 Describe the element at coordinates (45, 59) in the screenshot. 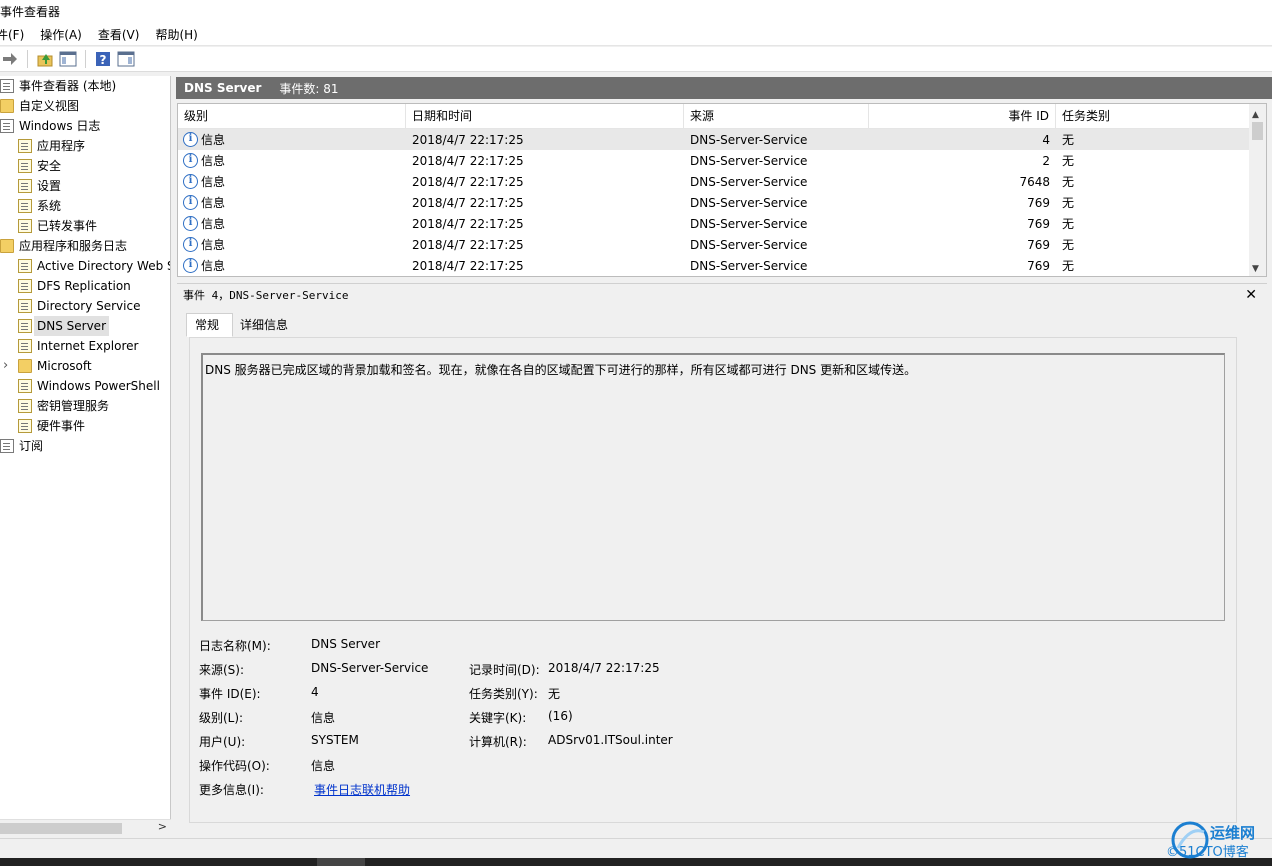

I see `up-folder-icon` at that location.